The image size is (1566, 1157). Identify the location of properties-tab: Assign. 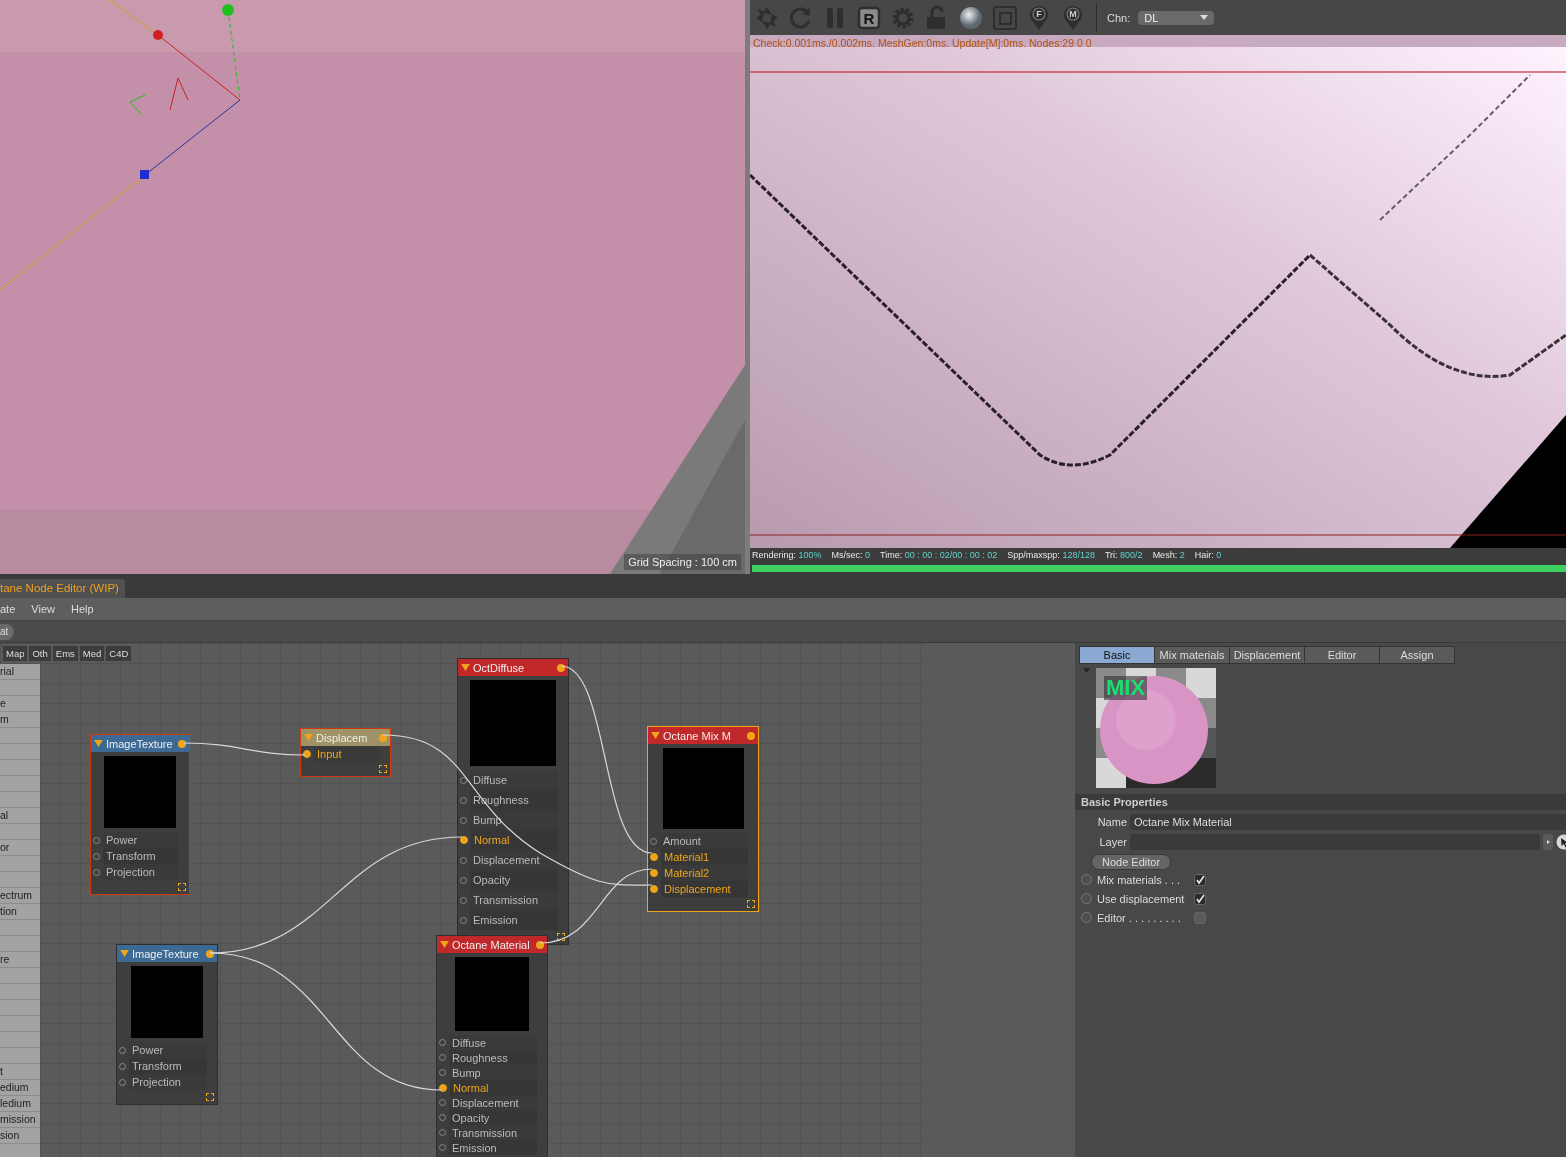
(1417, 655).